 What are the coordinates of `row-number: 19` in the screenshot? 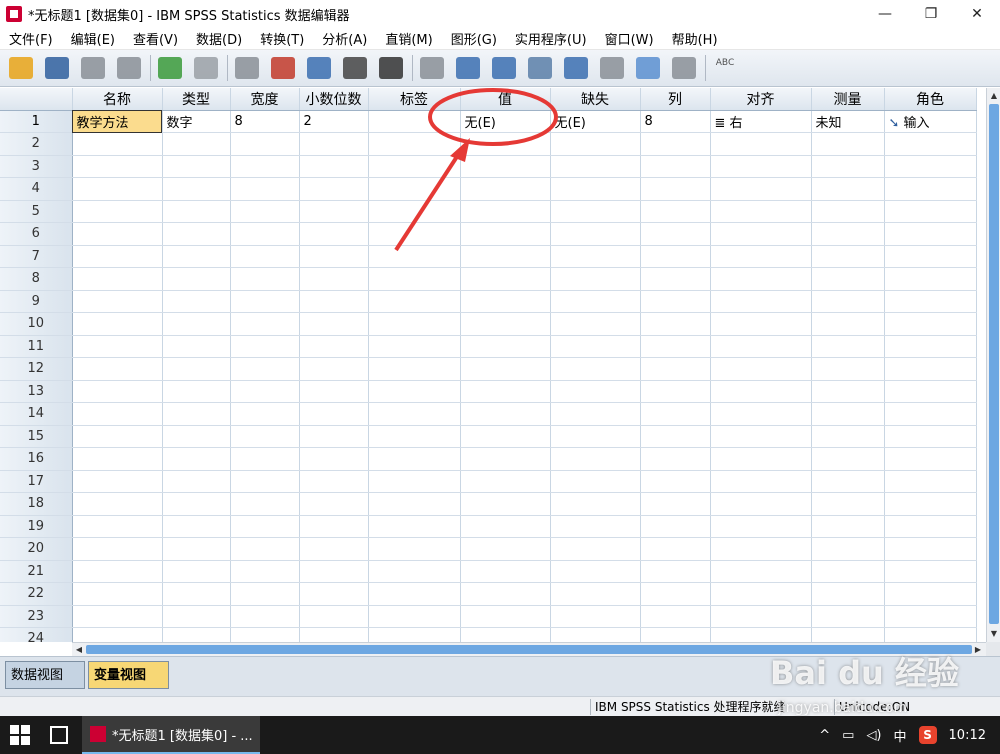 It's located at (36, 526).